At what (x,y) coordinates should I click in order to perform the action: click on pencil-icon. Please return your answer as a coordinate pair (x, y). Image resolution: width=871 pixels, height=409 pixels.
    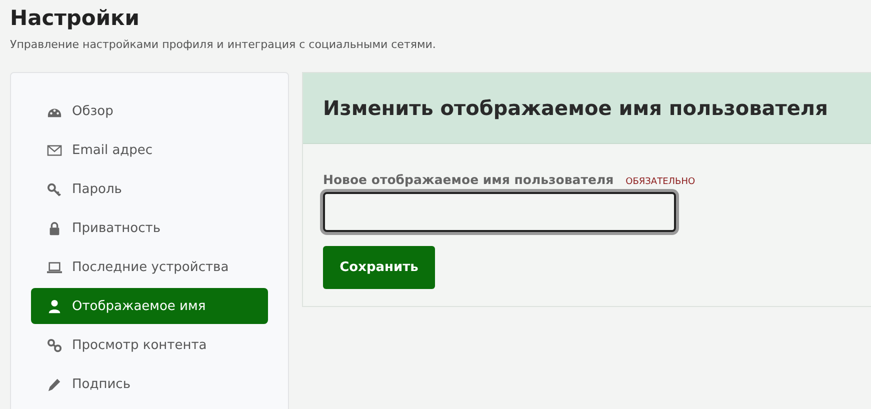
    Looking at the image, I should click on (54, 384).